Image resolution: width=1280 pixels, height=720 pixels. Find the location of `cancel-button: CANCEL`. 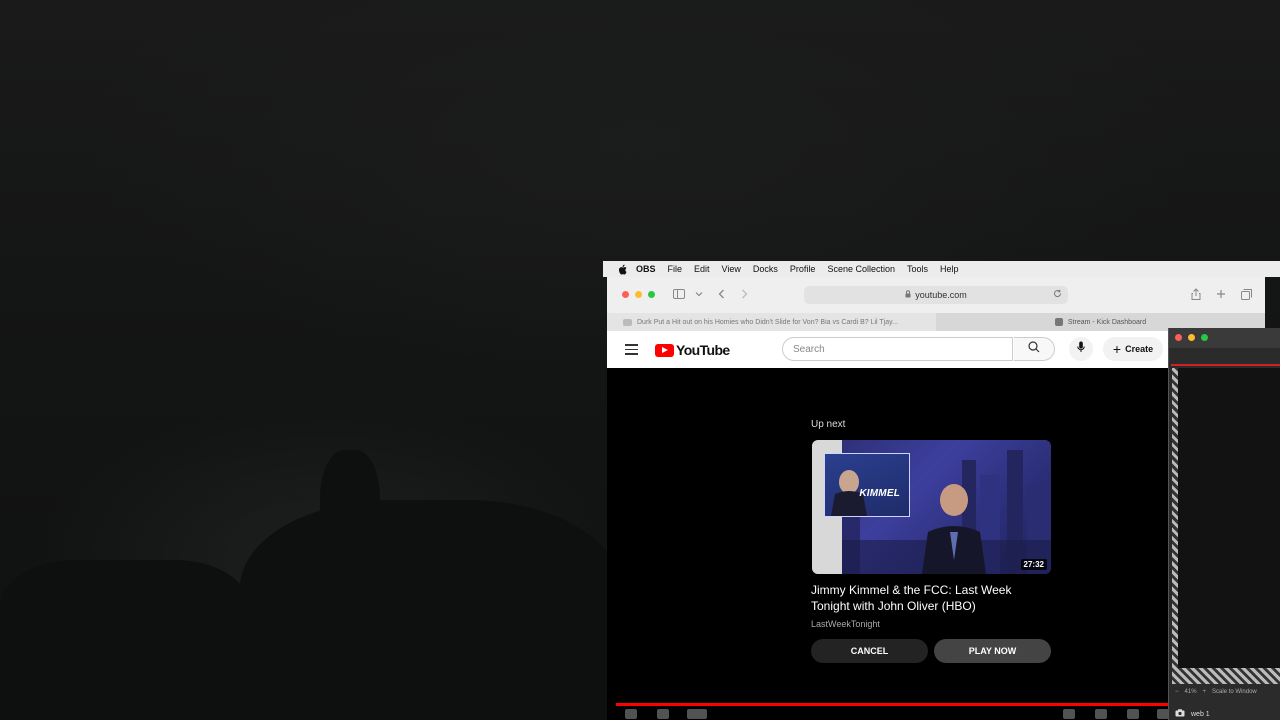

cancel-button: CANCEL is located at coordinates (869, 651).